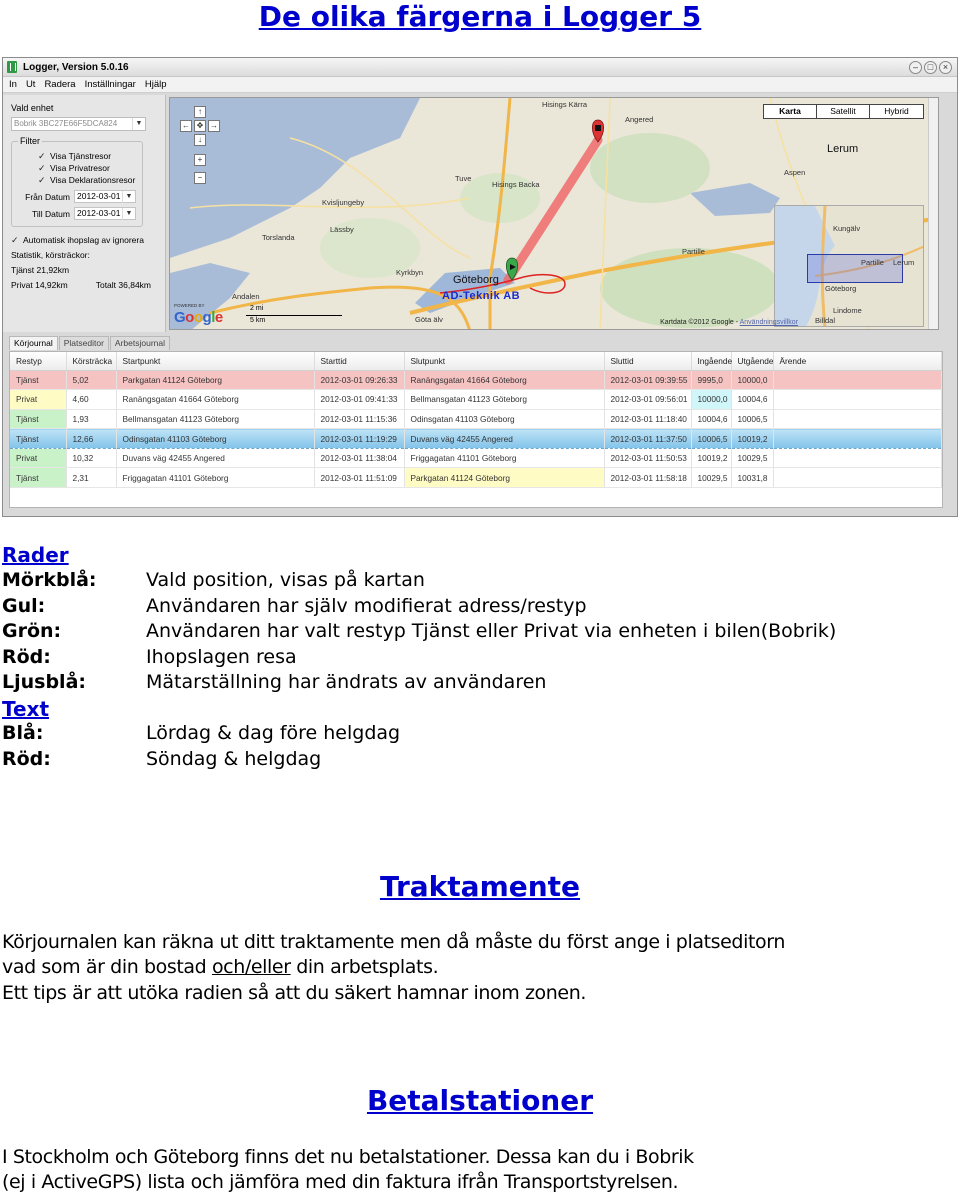  Describe the element at coordinates (91, 419) in the screenshot. I see `table-cell: 1,93` at that location.